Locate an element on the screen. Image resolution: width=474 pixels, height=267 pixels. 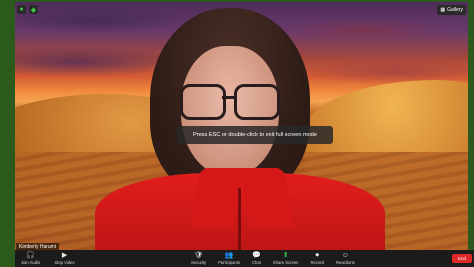
reactions-label: Reactions is located at coordinates (345, 262).